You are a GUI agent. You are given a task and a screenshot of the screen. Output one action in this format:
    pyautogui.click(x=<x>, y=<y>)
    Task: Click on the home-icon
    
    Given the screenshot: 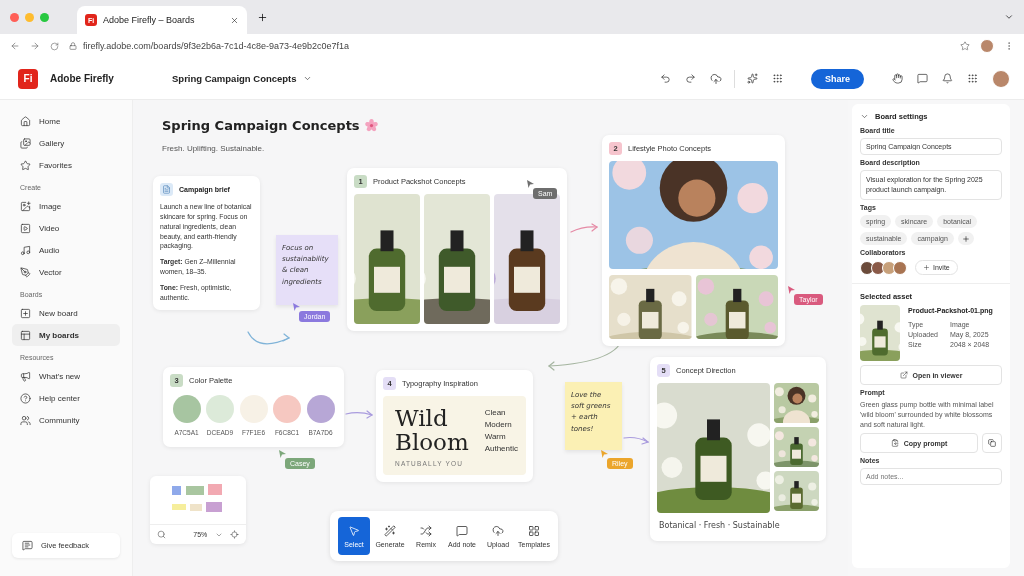 What is the action you would take?
    pyautogui.click(x=25, y=121)
    